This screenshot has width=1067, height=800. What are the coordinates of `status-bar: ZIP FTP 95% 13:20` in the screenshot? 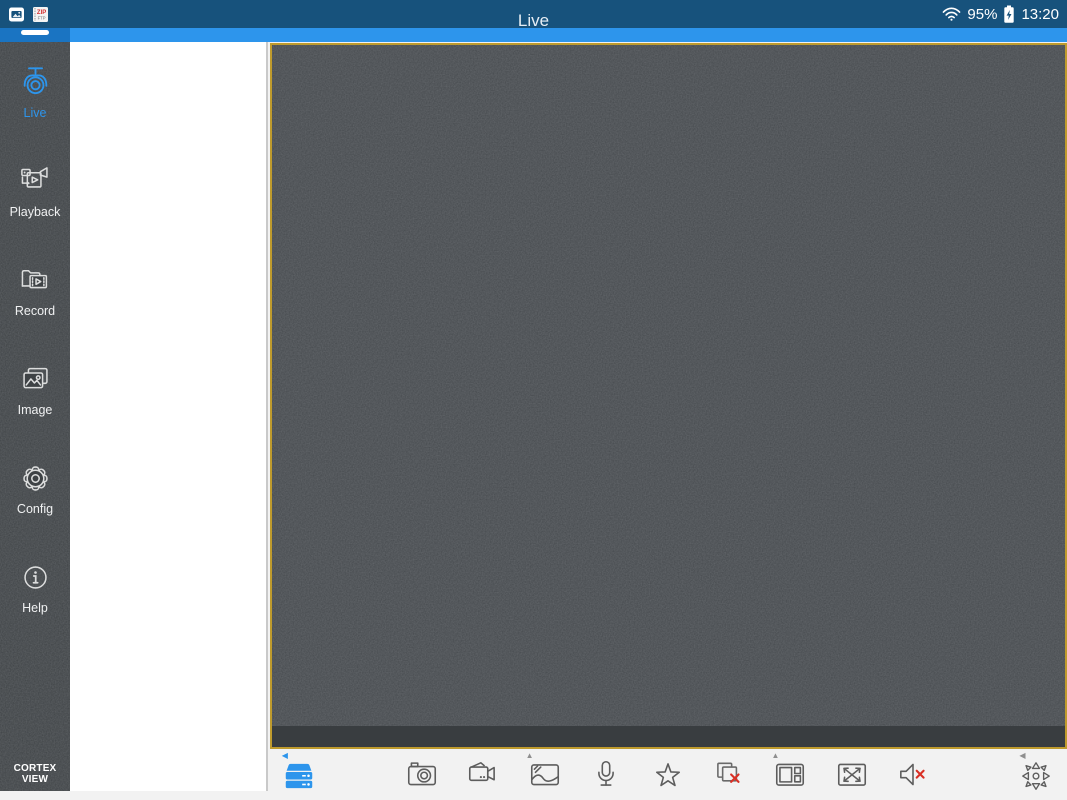 It's located at (533, 14).